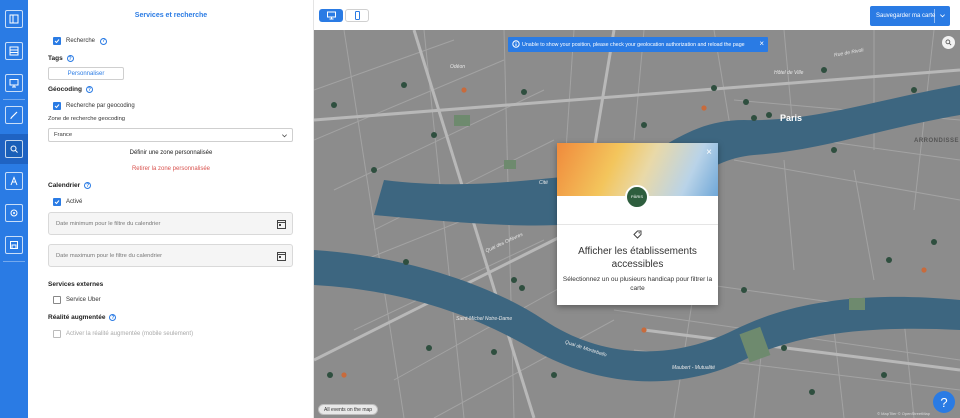 This screenshot has height=418, width=960. I want to click on external-services-heading-text: Services externes, so click(76, 284).